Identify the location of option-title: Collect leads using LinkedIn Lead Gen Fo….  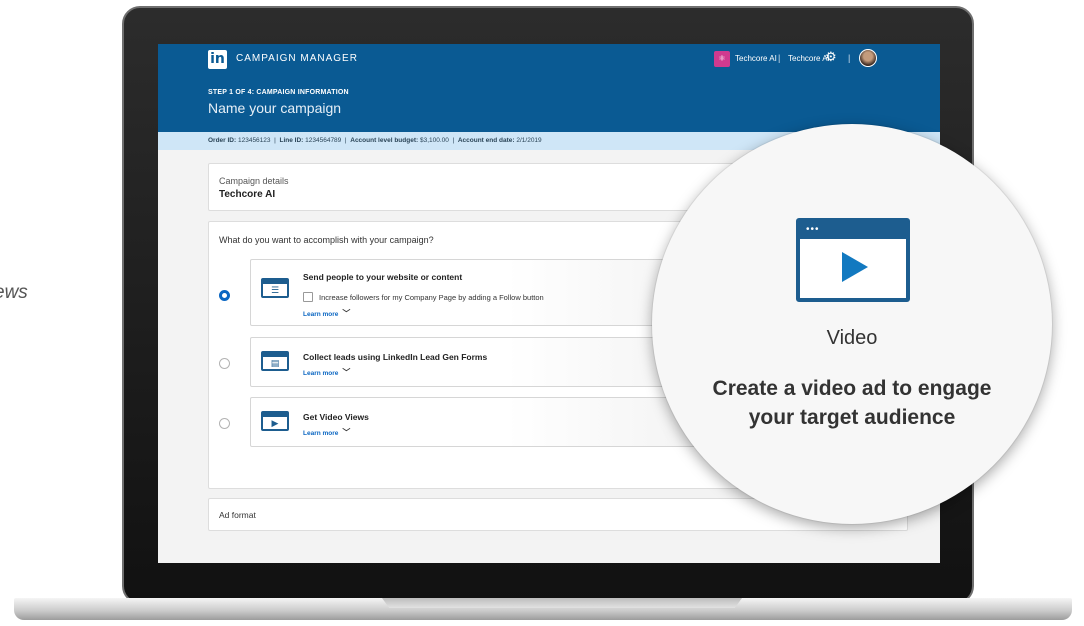
(395, 357).